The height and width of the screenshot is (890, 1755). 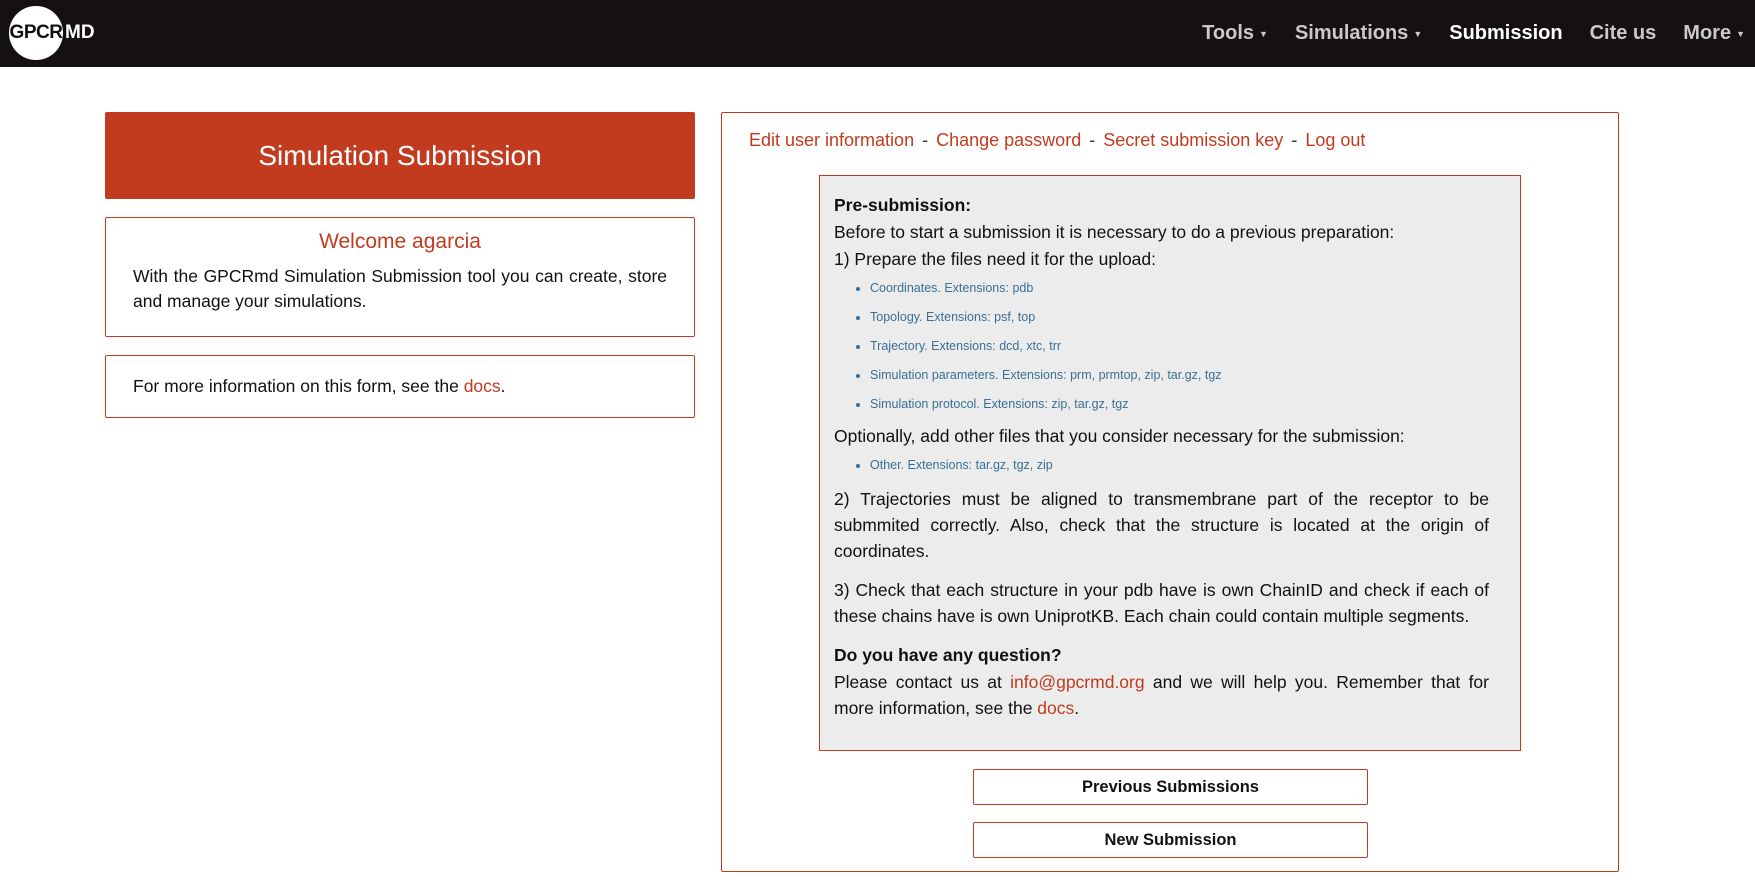 I want to click on contact-docs-link: docs, so click(x=1055, y=708).